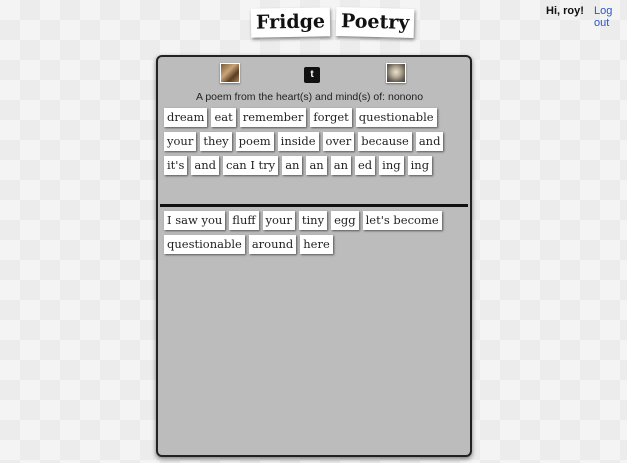 This screenshot has width=627, height=463. Describe the element at coordinates (180, 141) in the screenshot. I see `word-tile: your` at that location.